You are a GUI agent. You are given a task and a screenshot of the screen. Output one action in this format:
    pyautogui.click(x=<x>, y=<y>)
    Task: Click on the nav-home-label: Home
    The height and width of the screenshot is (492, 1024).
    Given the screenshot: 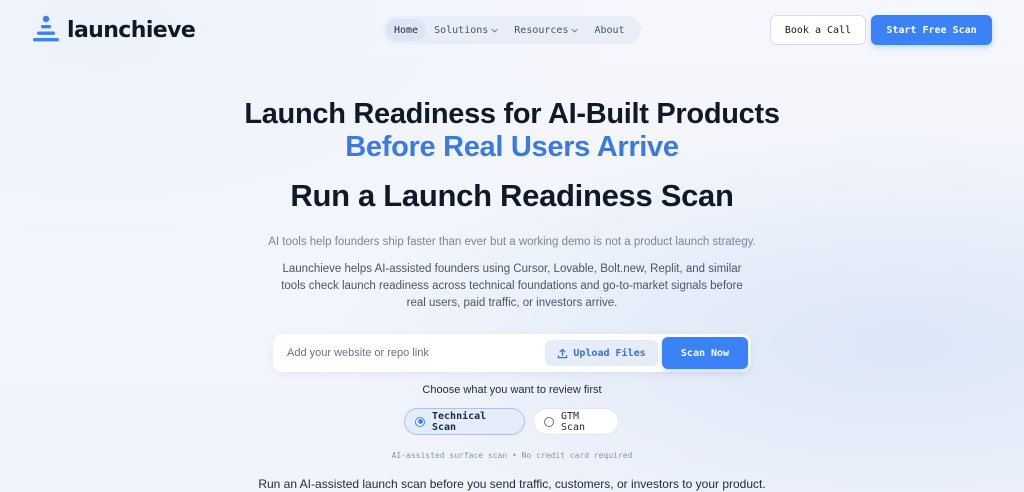 What is the action you would take?
    pyautogui.click(x=406, y=30)
    